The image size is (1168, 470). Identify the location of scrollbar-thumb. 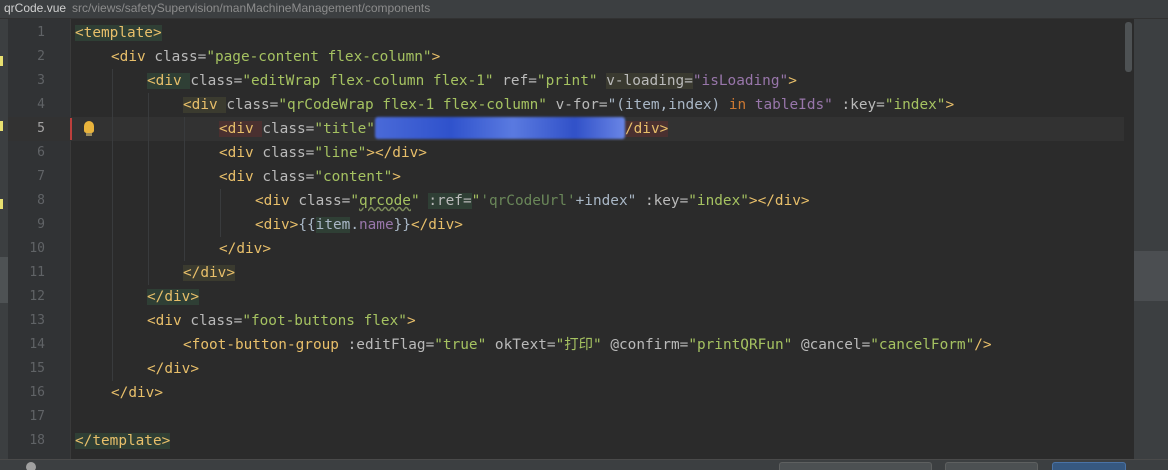
(1128, 47).